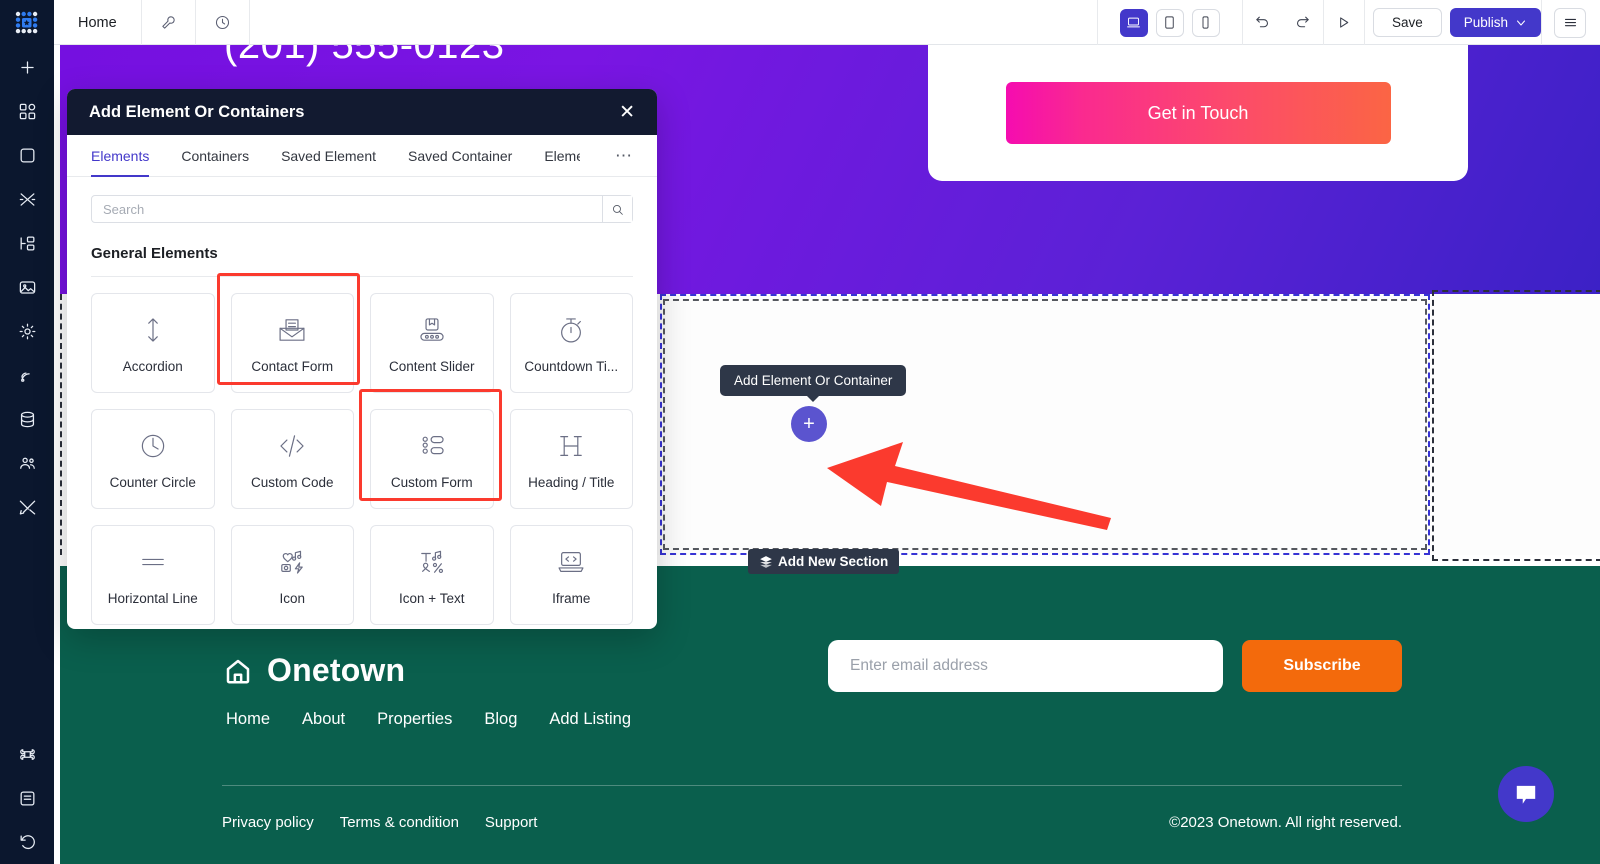 Image resolution: width=1600 pixels, height=864 pixels. I want to click on sidebar-item-data, so click(27, 419).